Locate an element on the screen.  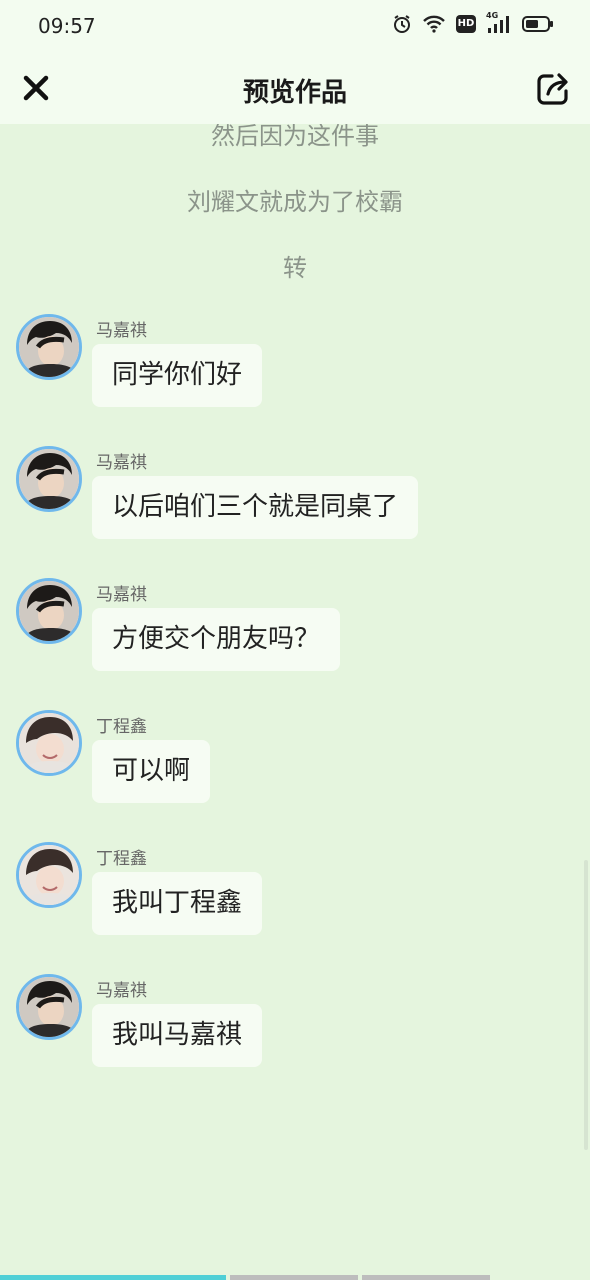
app-header: 预览作品 is located at coordinates (295, 88).